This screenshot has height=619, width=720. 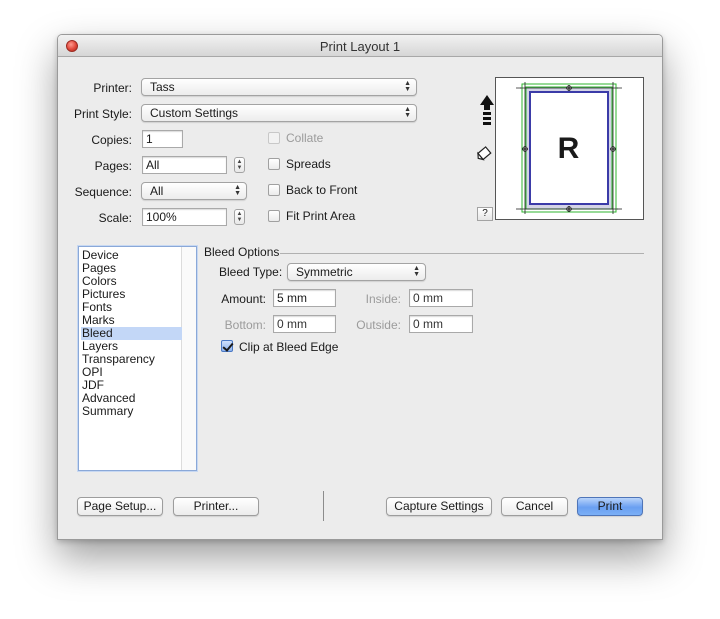 What do you see at coordinates (462, 253) in the screenshot?
I see `bleed-options-separator` at bounding box center [462, 253].